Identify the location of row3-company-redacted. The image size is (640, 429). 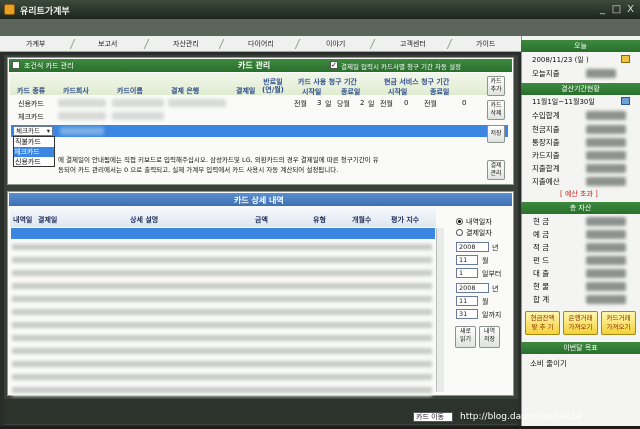
(82, 131).